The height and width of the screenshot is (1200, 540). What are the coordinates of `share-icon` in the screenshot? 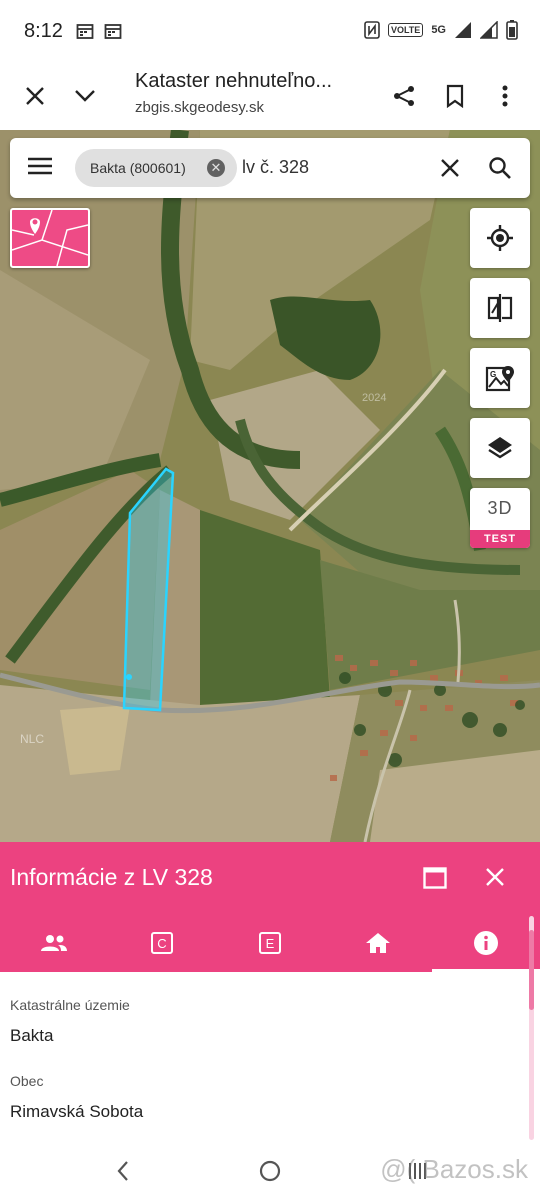 It's located at (404, 96).